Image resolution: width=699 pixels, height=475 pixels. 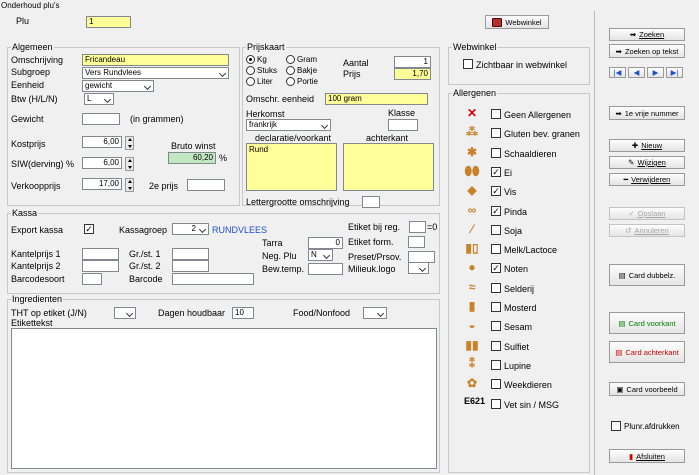 I want to click on etiket-form-input, so click(x=416, y=242).